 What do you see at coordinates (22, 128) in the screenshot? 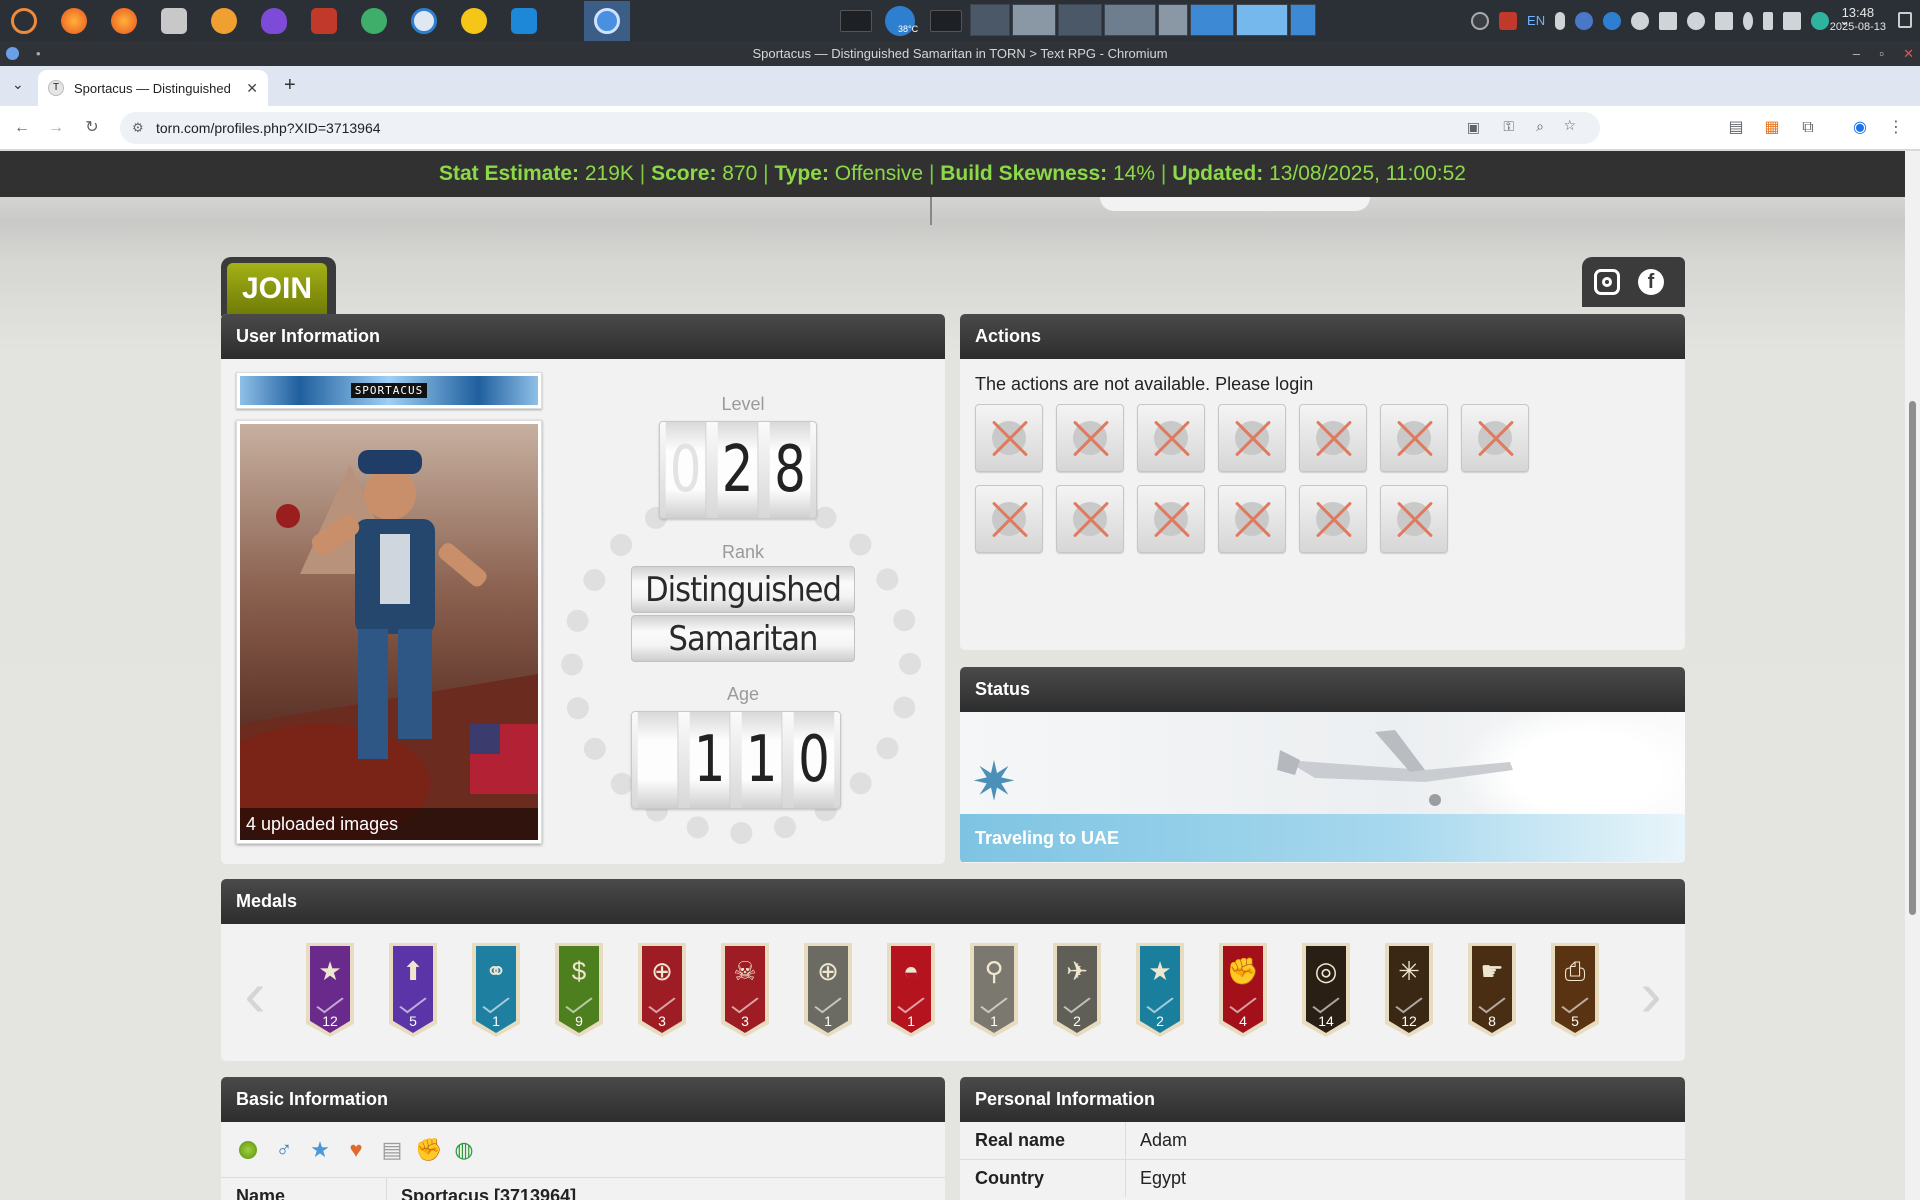
I see `back-icon: ←` at bounding box center [22, 128].